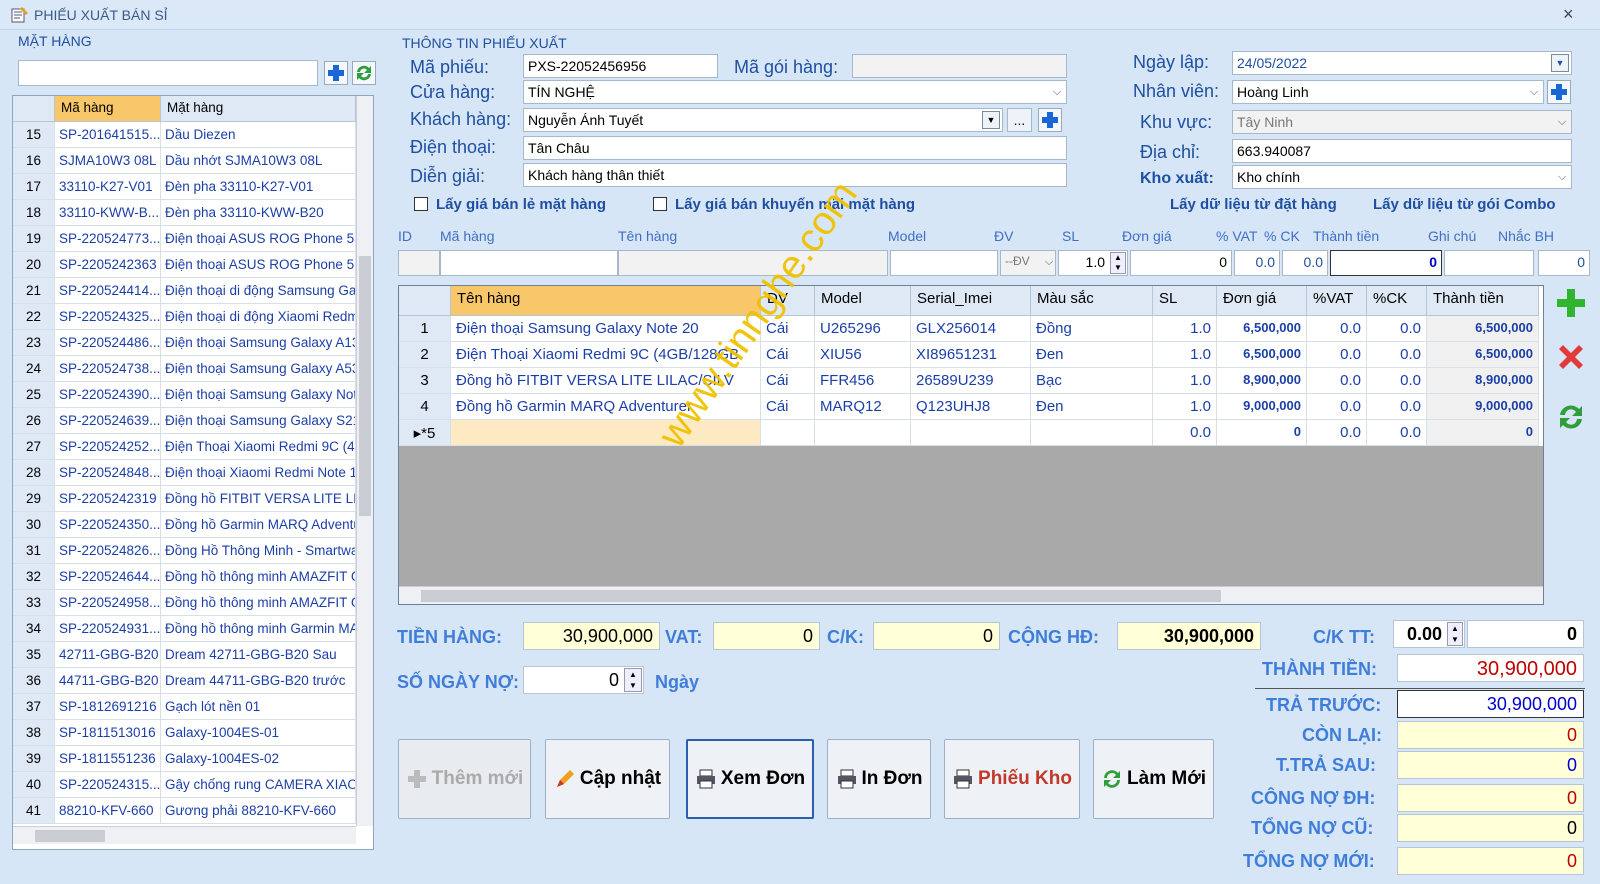 Image resolution: width=1600 pixels, height=884 pixels. Describe the element at coordinates (959, 66) in the screenshot. I see `ma-goi-input` at that location.